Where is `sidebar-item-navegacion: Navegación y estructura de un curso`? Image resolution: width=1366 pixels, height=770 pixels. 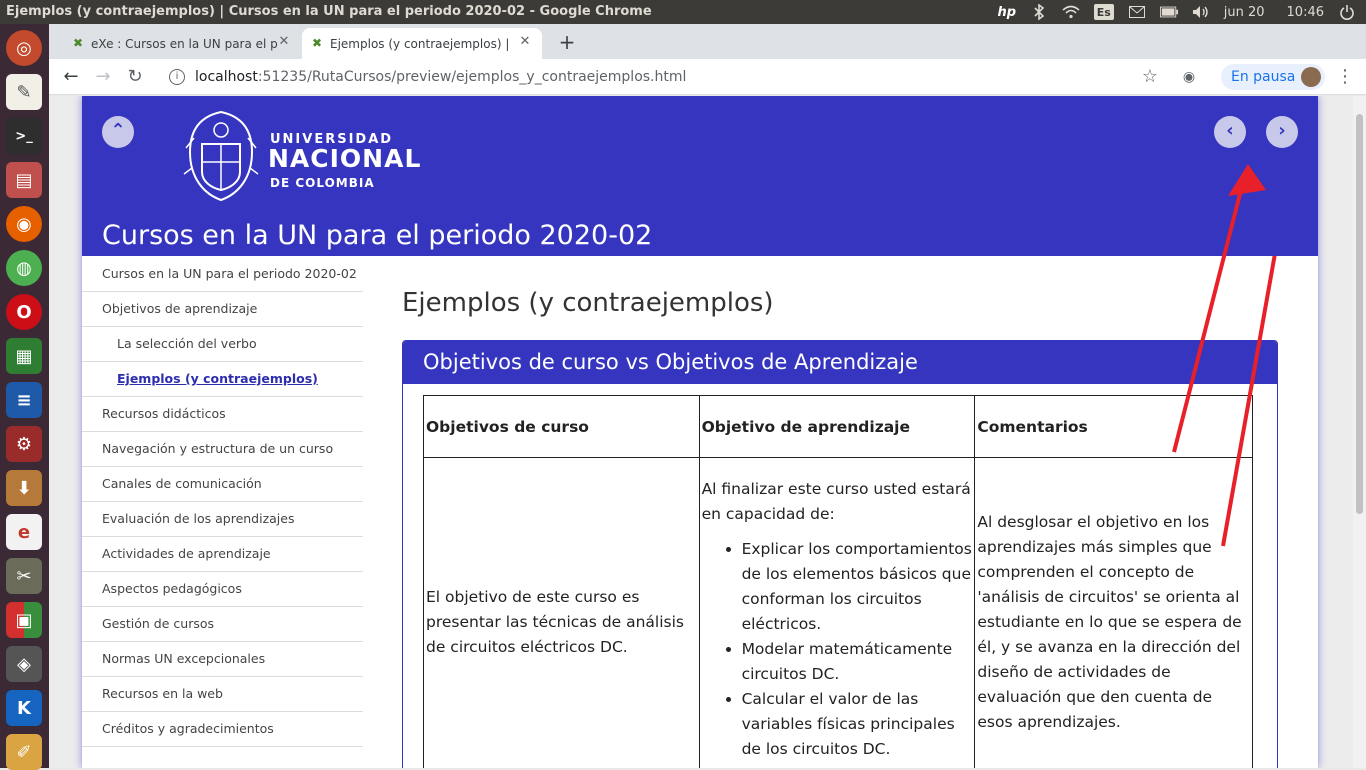
sidebar-item-navegacion: Navegación y estructura de un curso is located at coordinates (222, 449).